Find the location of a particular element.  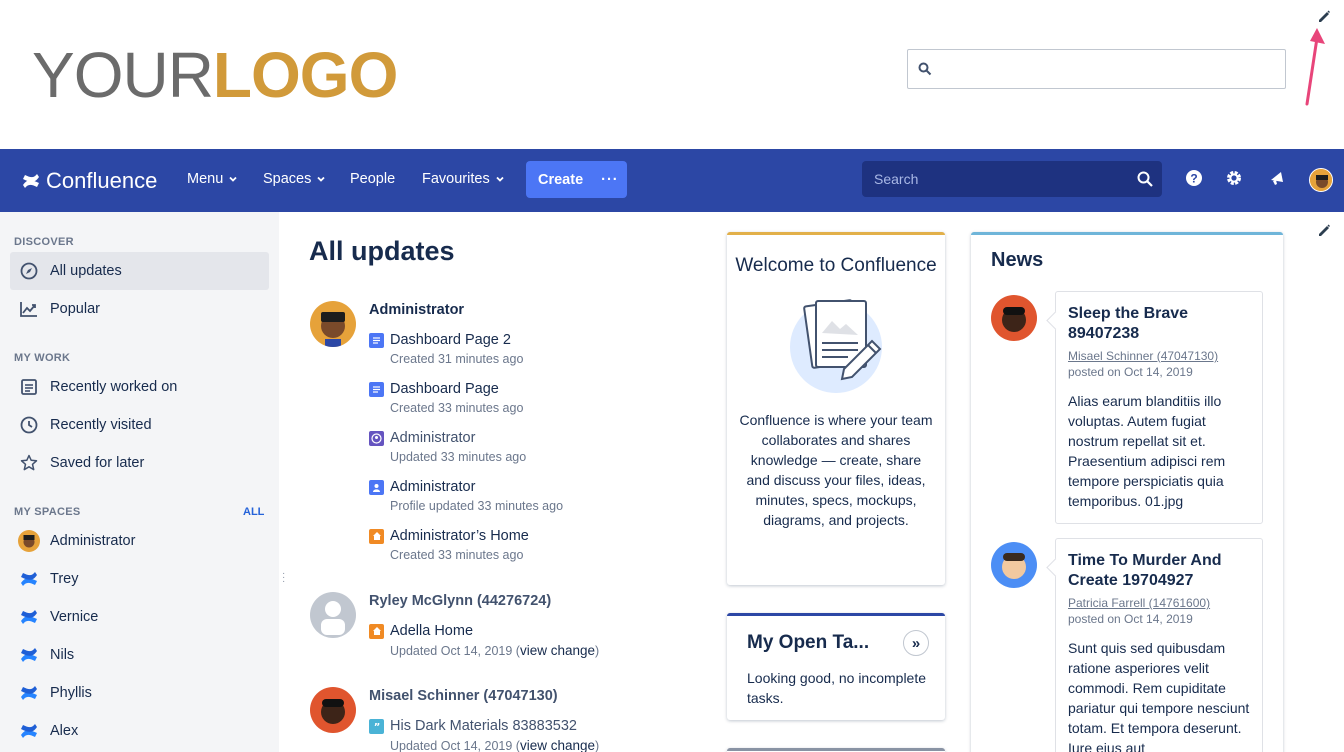

page-title: All updates is located at coordinates (382, 251).